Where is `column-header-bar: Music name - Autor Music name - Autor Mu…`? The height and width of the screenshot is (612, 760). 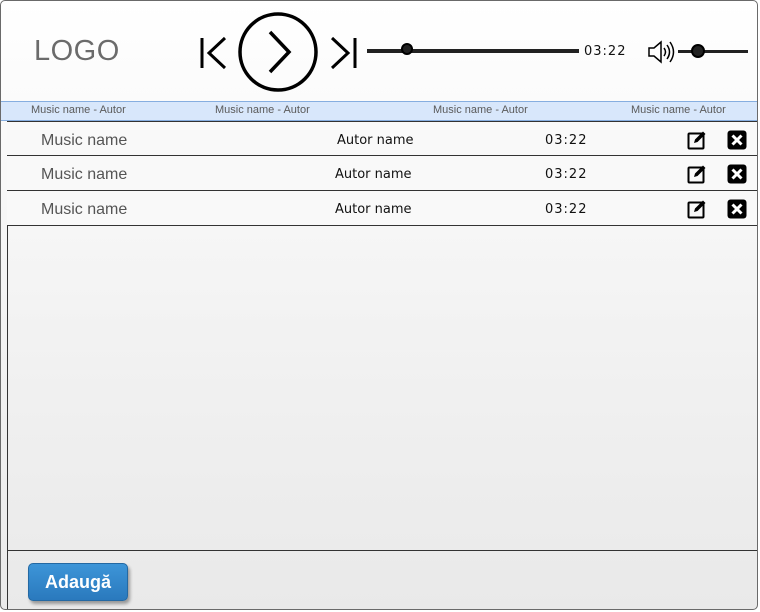 column-header-bar: Music name - Autor Music name - Autor Mu… is located at coordinates (379, 111).